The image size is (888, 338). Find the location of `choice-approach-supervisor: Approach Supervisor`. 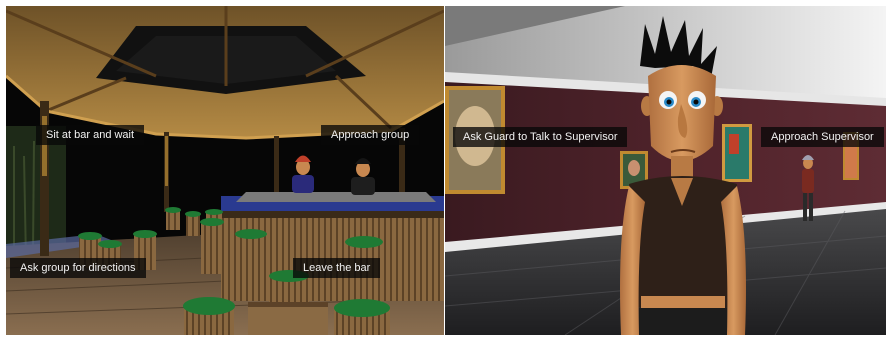

choice-approach-supervisor: Approach Supervisor is located at coordinates (822, 137).